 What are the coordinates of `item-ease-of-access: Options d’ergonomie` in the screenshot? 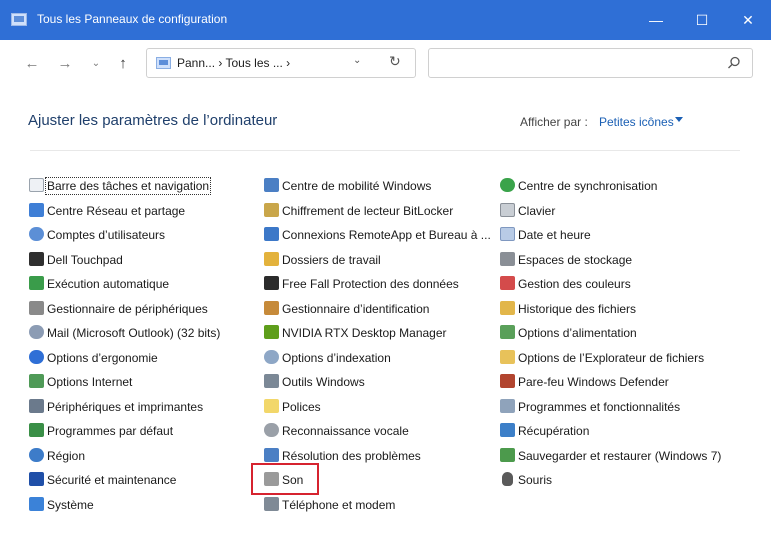 It's located at (144, 358).